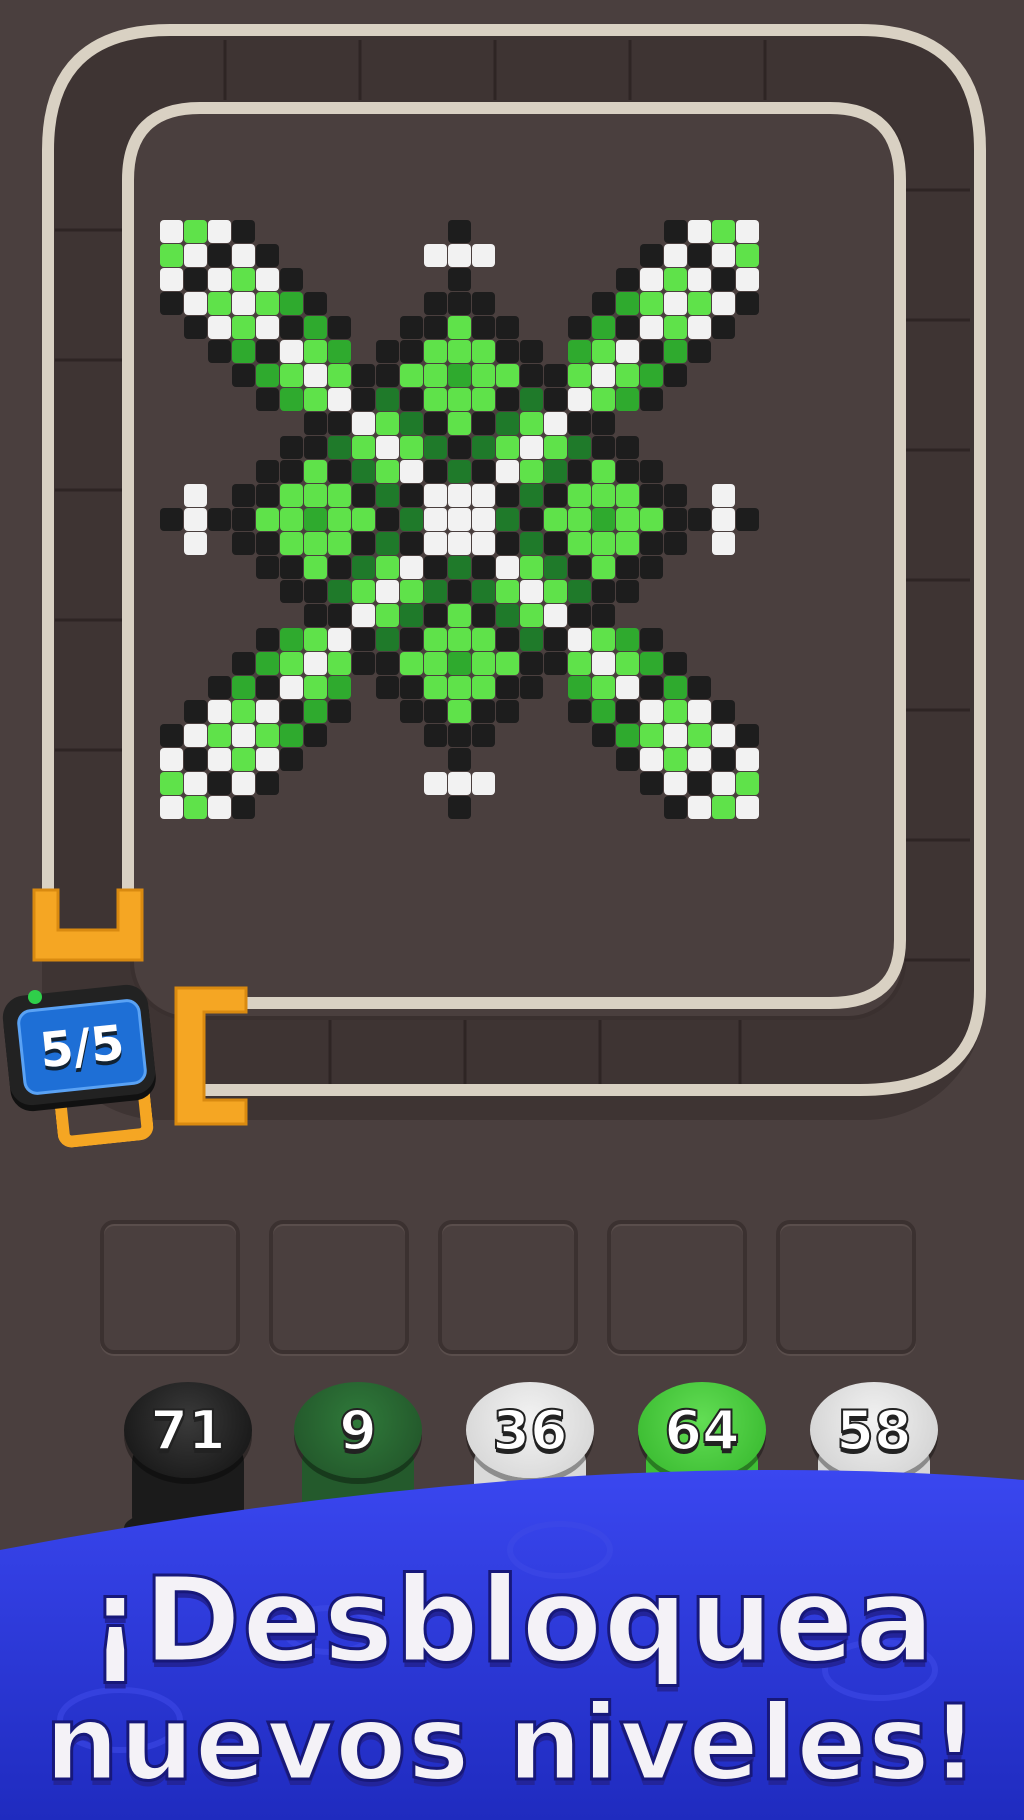 The height and width of the screenshot is (1820, 1024). What do you see at coordinates (511, 1620) in the screenshot?
I see `headline-line-1: ¡Desbloquea` at bounding box center [511, 1620].